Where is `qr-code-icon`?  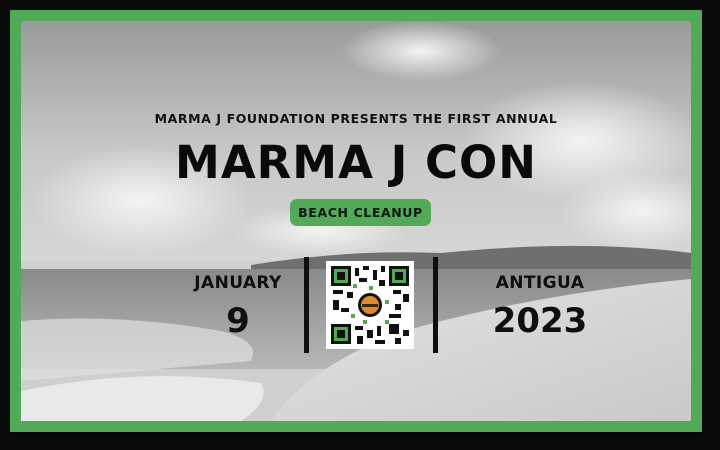
qr-code-icon is located at coordinates (370, 305).